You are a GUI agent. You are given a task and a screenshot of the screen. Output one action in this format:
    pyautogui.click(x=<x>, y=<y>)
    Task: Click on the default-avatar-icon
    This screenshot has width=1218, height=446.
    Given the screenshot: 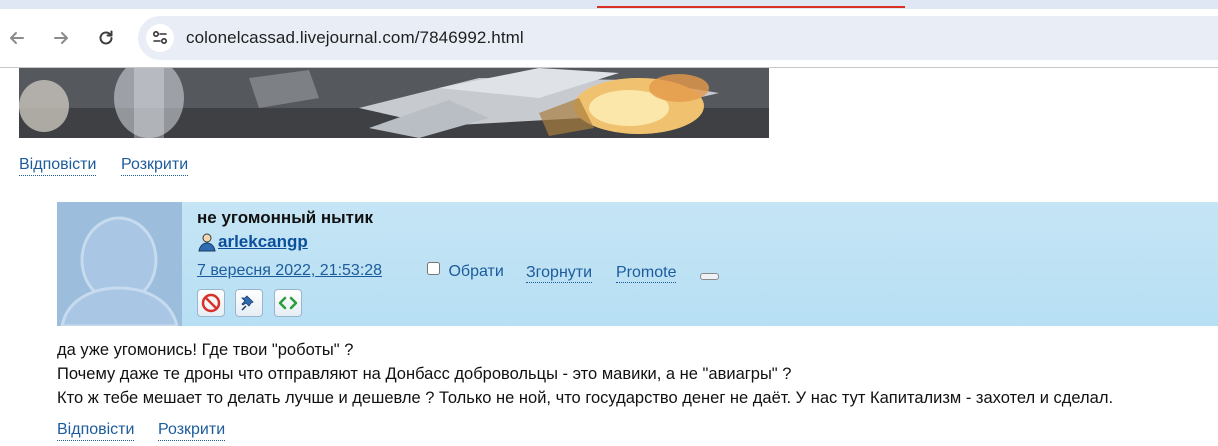 What is the action you would take?
    pyautogui.click(x=119, y=264)
    